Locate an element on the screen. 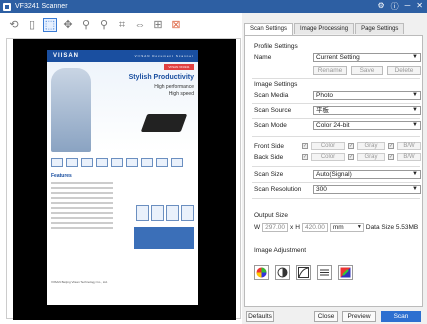 This screenshot has height=324, width=427. rotate-icon: ⟲ is located at coordinates (14, 25).